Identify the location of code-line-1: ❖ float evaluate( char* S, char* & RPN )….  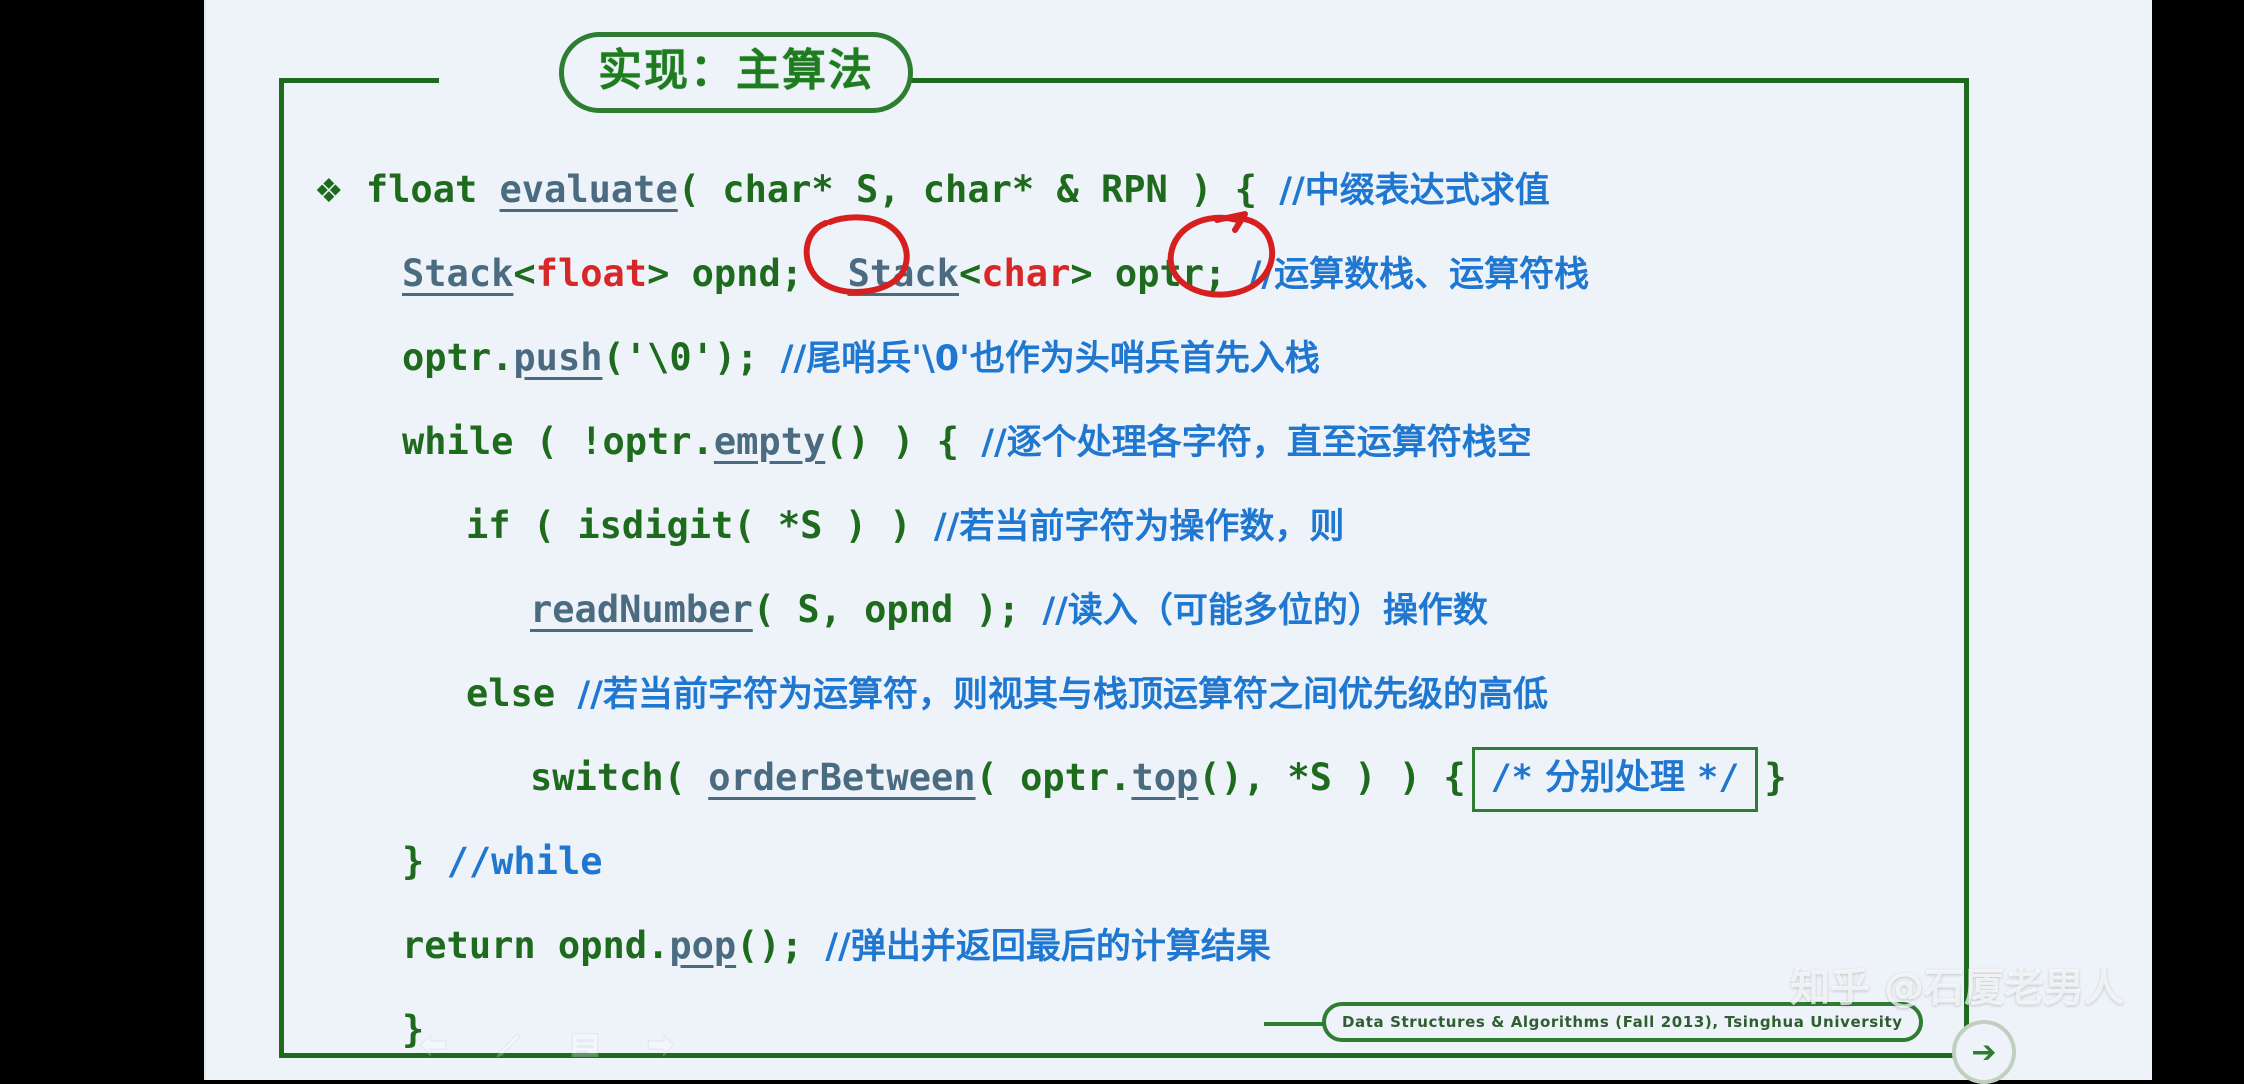
(1134, 190).